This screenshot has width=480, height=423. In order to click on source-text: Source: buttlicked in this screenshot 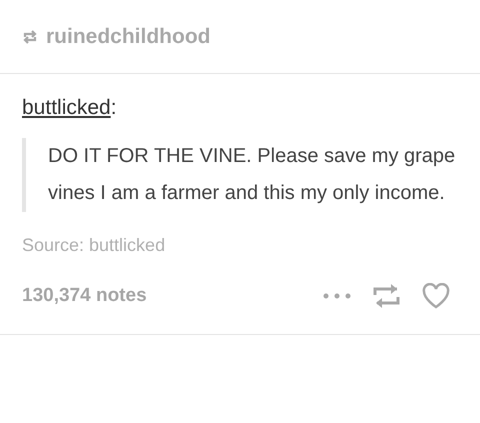, I will do `click(94, 245)`.